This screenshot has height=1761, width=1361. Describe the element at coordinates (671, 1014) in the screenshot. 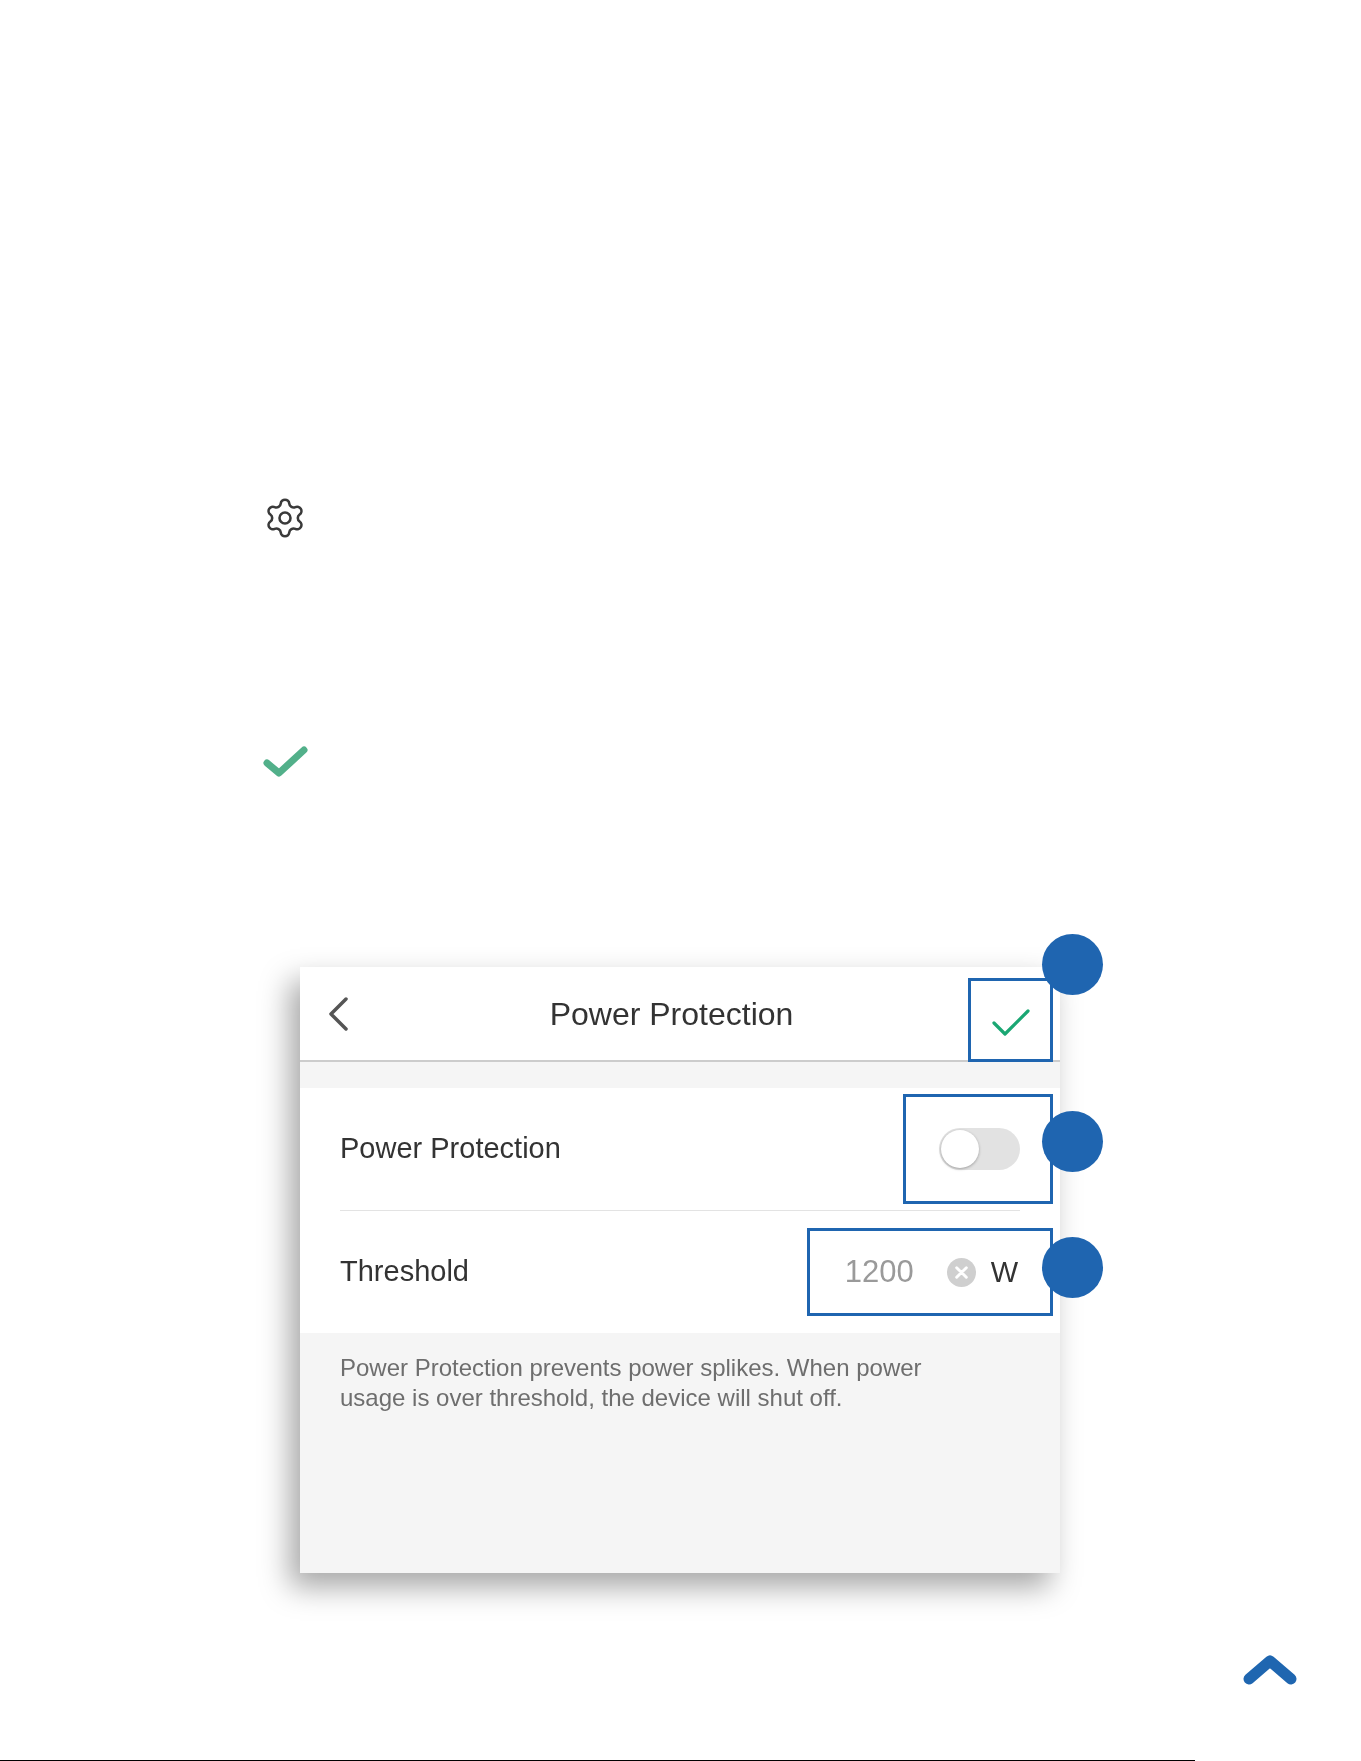

I see `header-title: Power Protection` at that location.